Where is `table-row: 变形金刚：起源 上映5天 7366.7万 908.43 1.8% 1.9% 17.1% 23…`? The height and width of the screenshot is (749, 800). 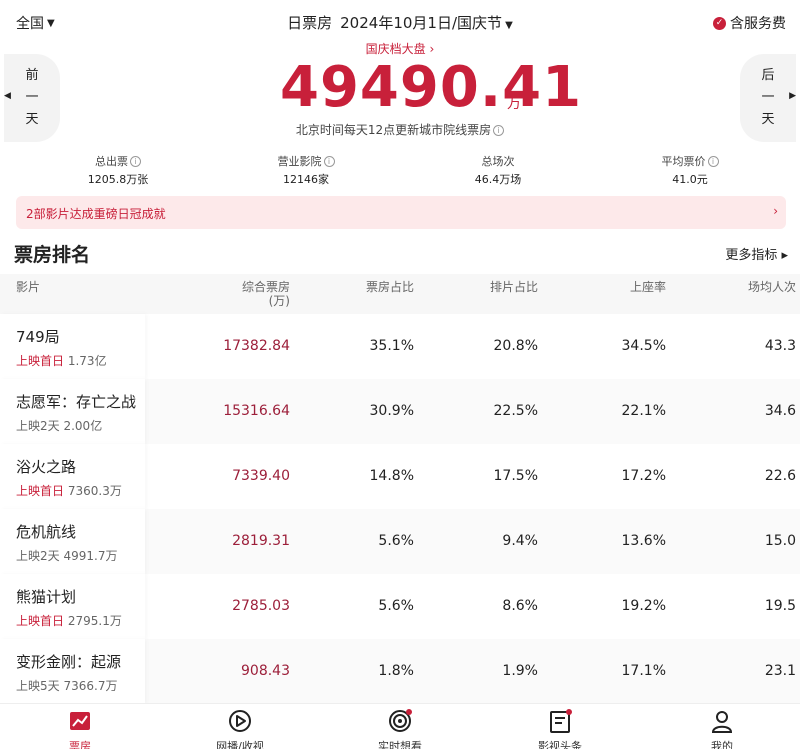
table-row: 变形金刚：起源 上映5天 7366.7万 908.43 1.8% 1.9% 17.1% 23… is located at coordinates (400, 671).